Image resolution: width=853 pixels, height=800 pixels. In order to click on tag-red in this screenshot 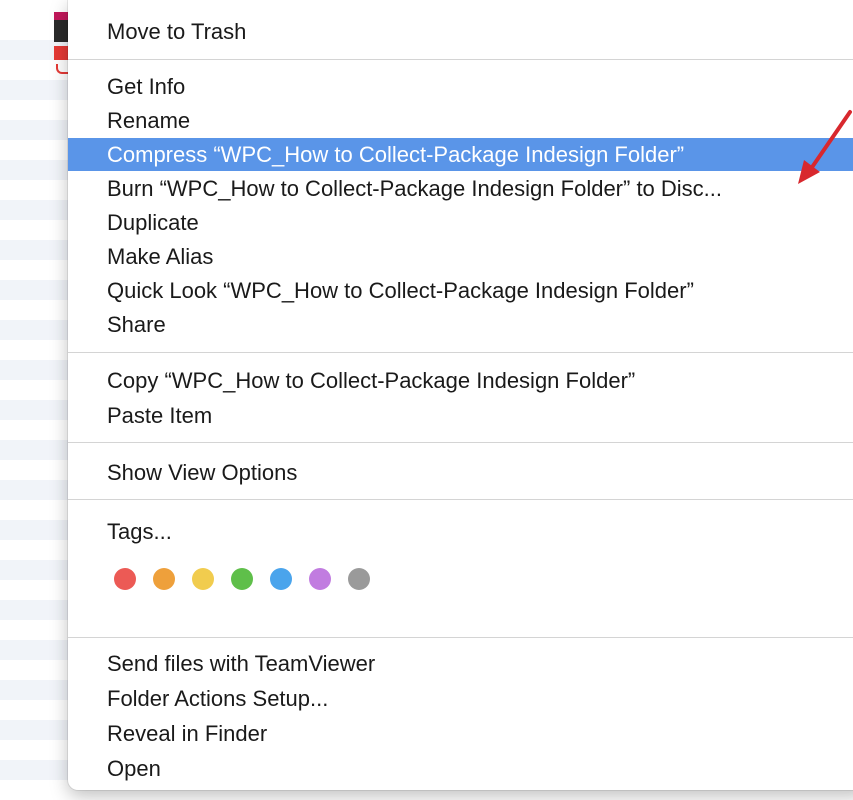, I will do `click(125, 579)`.